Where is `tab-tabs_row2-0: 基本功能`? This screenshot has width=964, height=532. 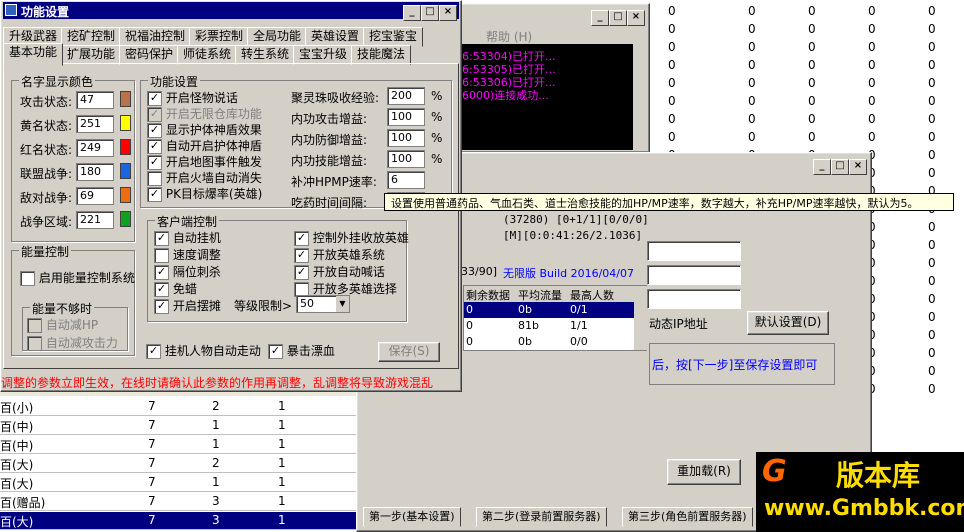
tab-tabs_row2-0: 基本功能 is located at coordinates (33, 54).